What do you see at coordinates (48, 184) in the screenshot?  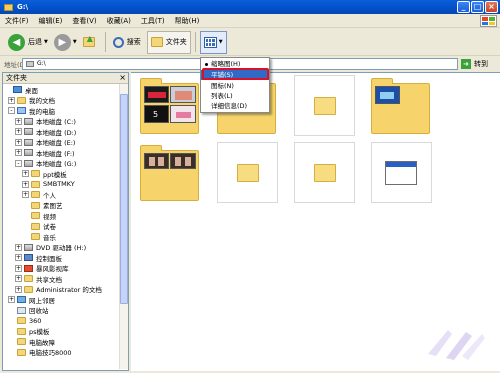 I see `tree-item: + SMBTMKY` at bounding box center [48, 184].